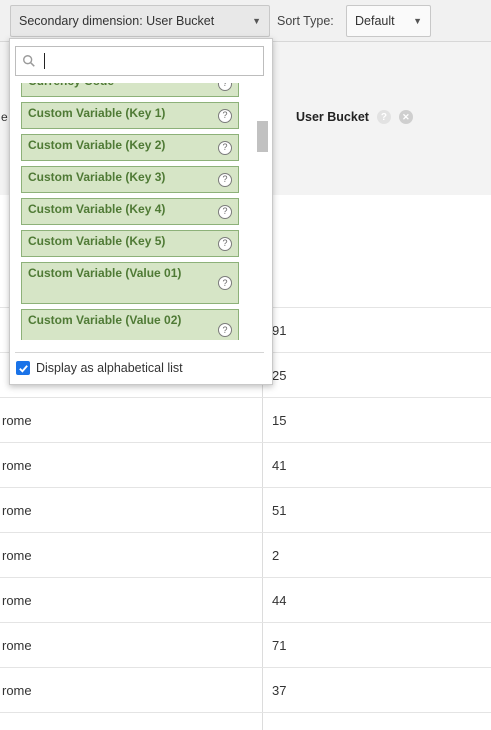  Describe the element at coordinates (44, 61) in the screenshot. I see `text-caret` at that location.